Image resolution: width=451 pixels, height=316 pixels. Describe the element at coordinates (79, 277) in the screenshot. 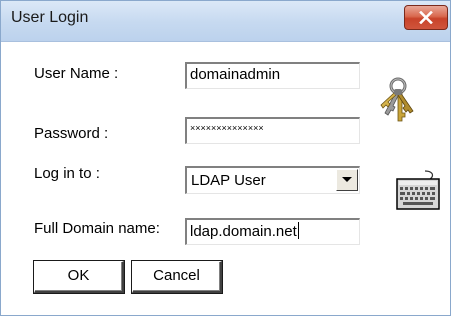

I see `ok-button: OK` at that location.